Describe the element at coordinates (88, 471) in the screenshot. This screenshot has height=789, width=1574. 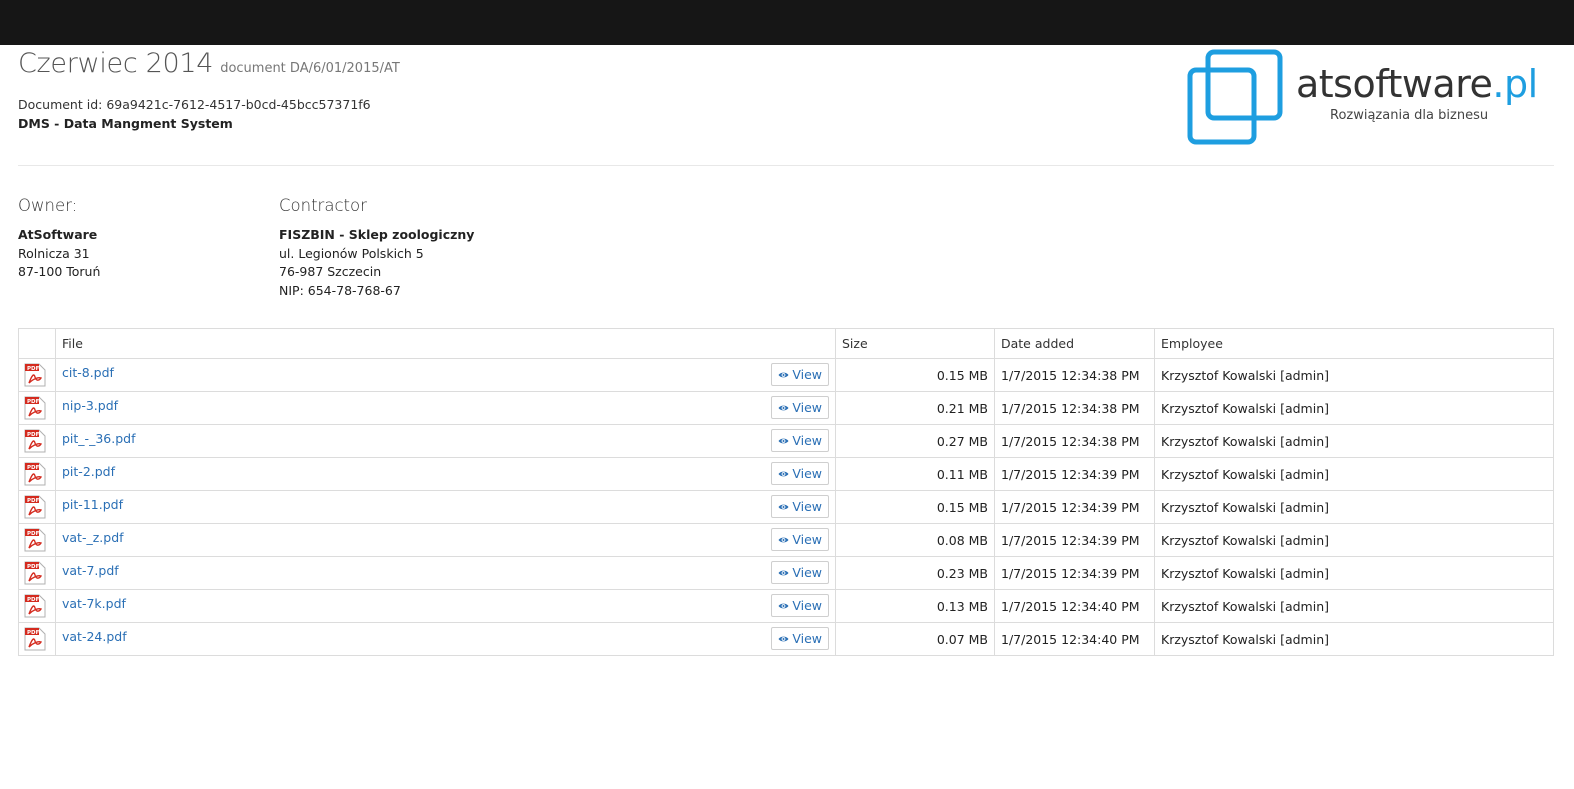
I see `file-link: pit-2.pdf` at that location.